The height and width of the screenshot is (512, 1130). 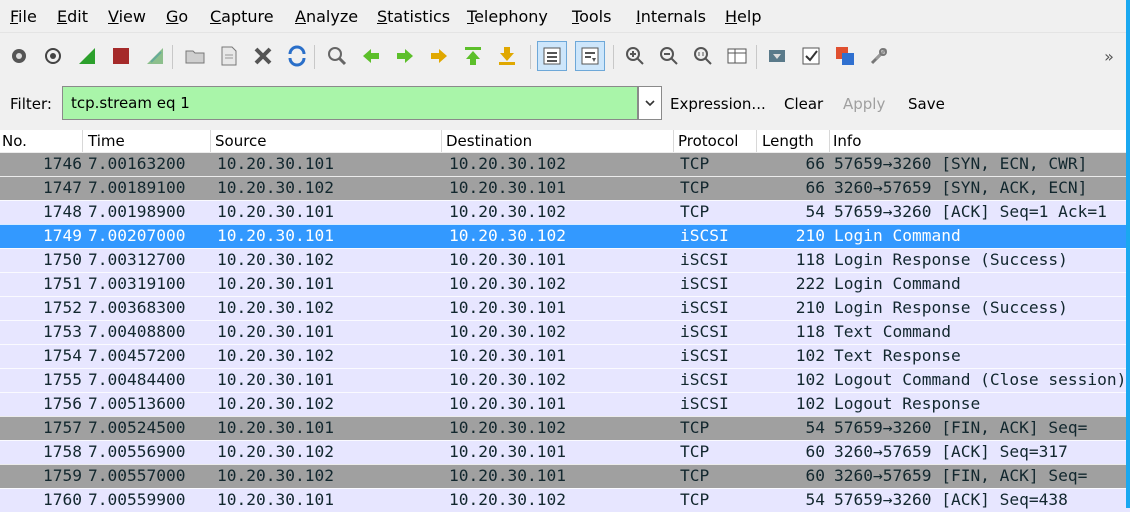 What do you see at coordinates (951, 451) in the screenshot?
I see `packet-info: 3260→57659 [ACK] Seq=317` at bounding box center [951, 451].